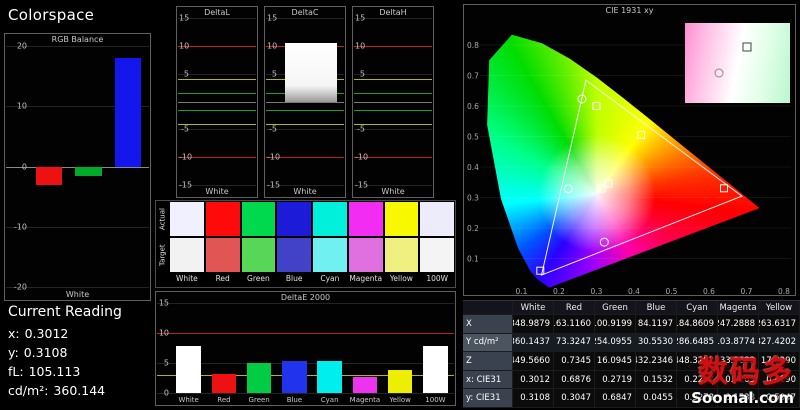 This screenshot has height=410, width=800. I want to click on swatch-column-label: Green, so click(258, 278).